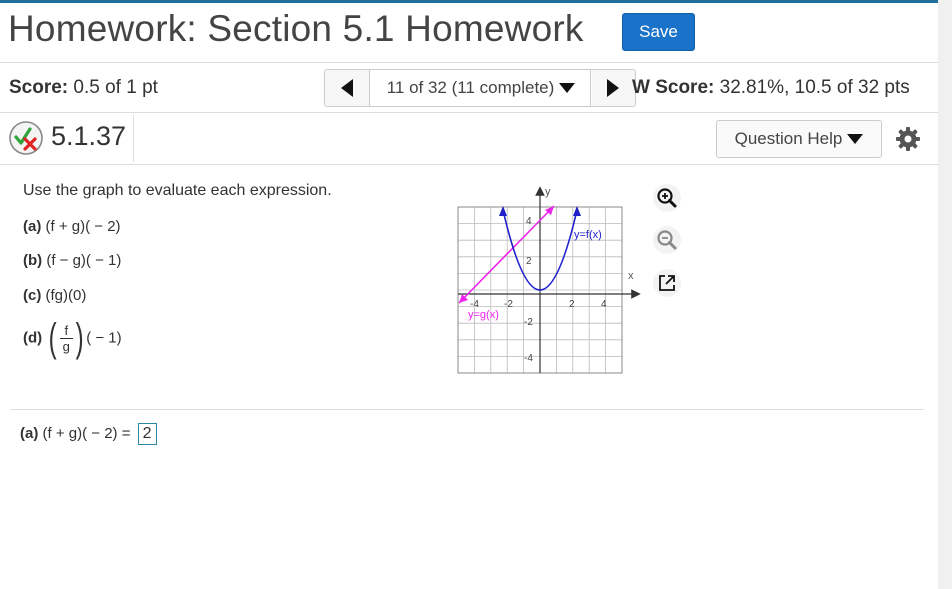 The image size is (952, 589). Describe the element at coordinates (104, 338) in the screenshot. I see `part-expression: ( − 1)` at that location.